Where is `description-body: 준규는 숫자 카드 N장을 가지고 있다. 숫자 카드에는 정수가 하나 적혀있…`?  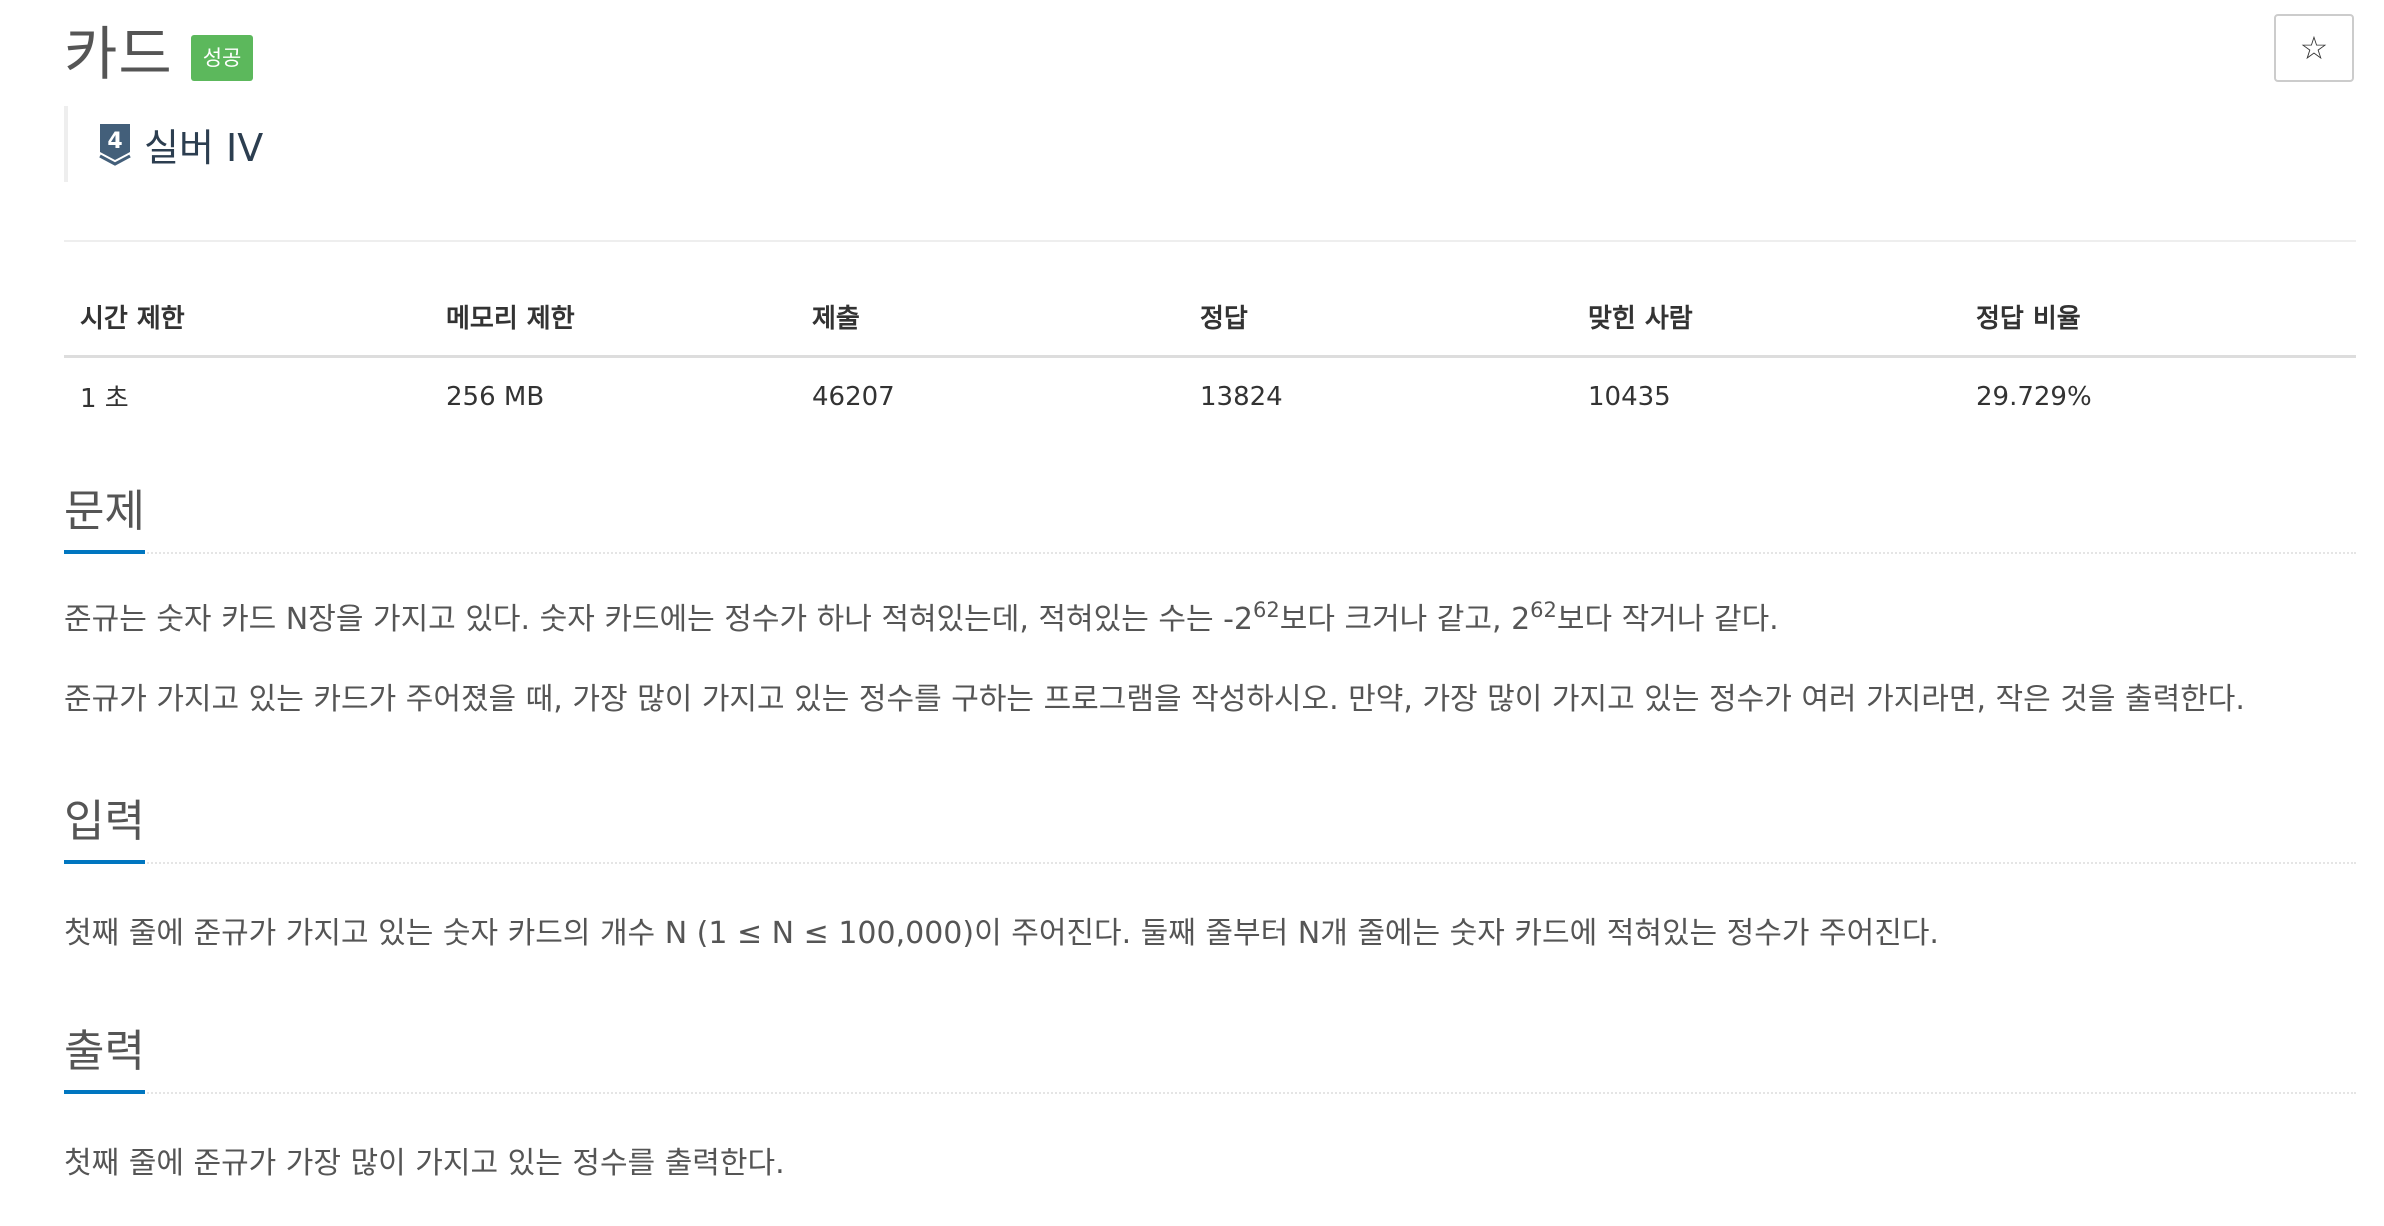
description-body: 준규는 숫자 카드 N장을 가지고 있다. 숫자 카드에는 정수가 하나 적혀있… is located at coordinates (1210, 638).